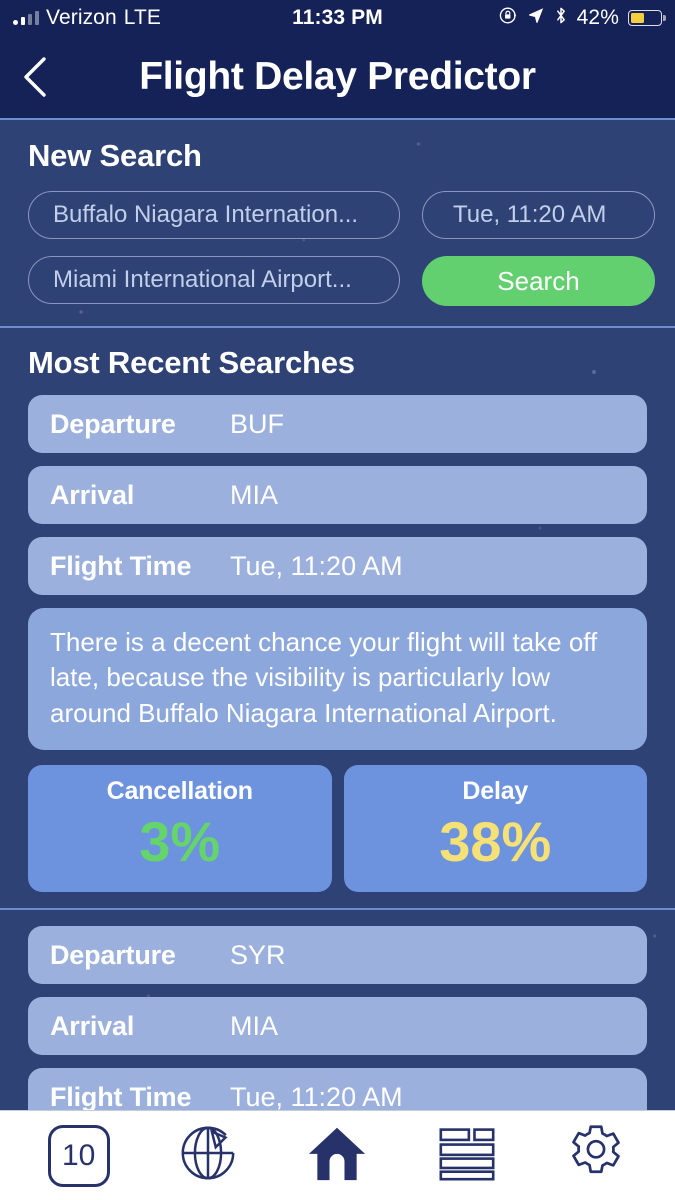 Image resolution: width=675 pixels, height=1200 pixels. I want to click on chevron-left-icon, so click(35, 77).